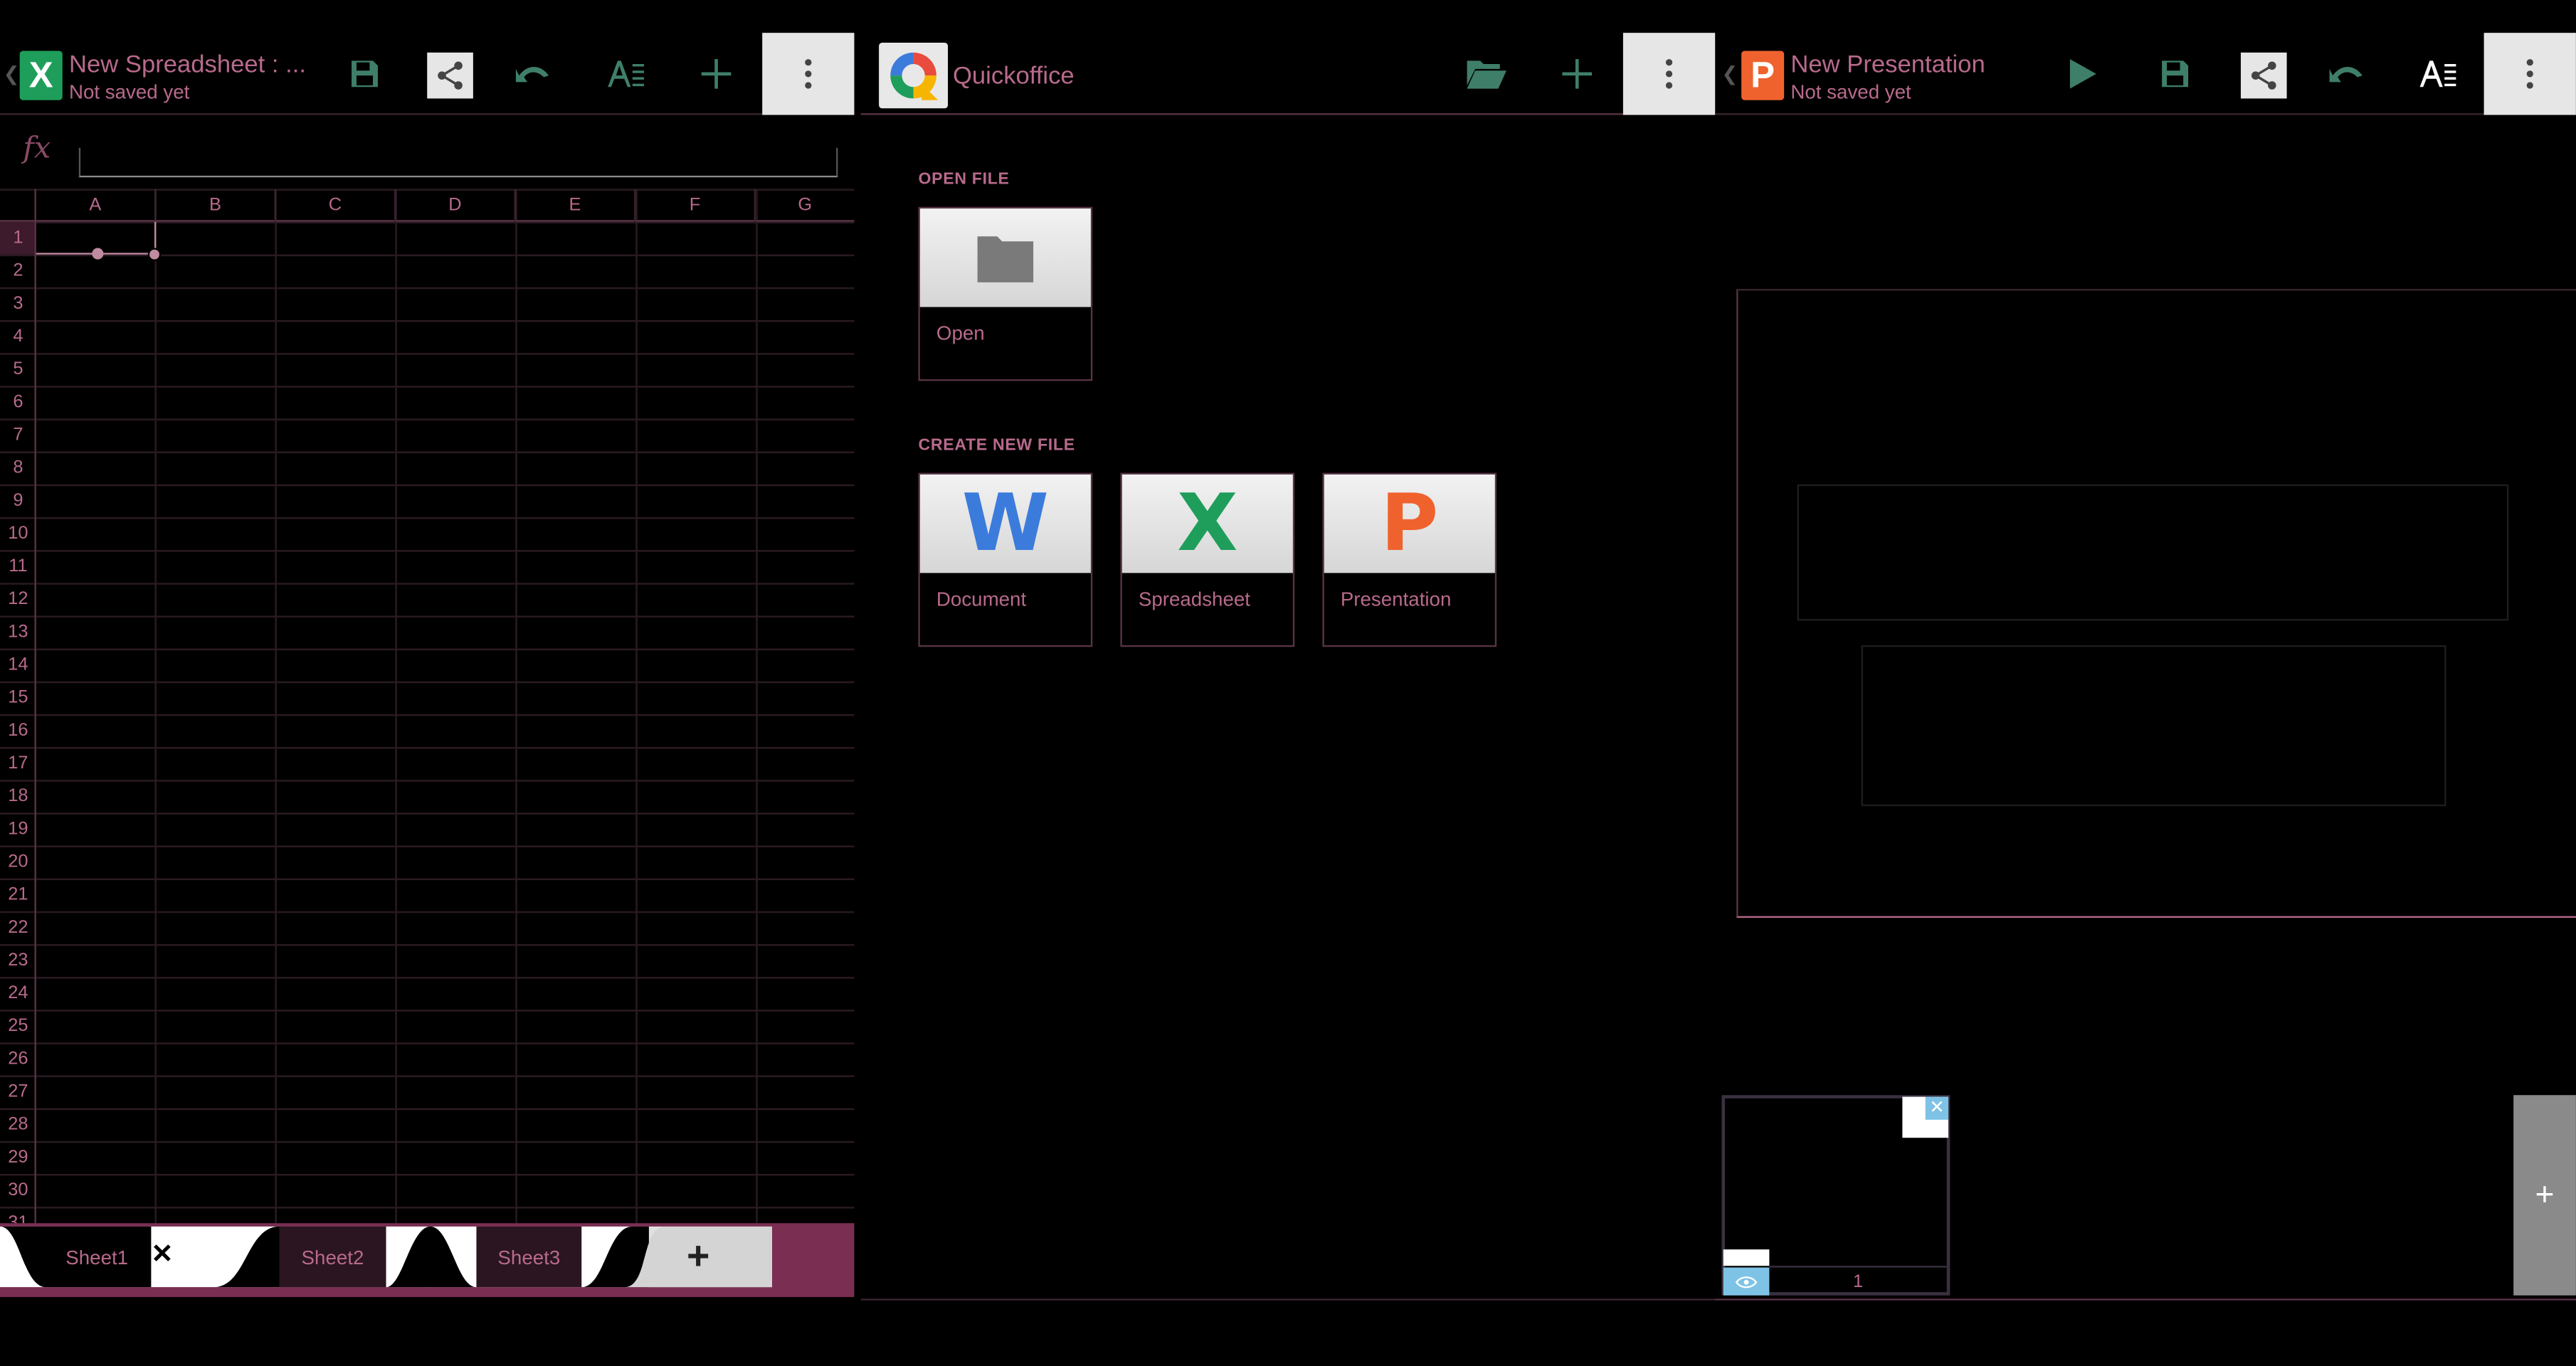 The height and width of the screenshot is (1366, 2576). What do you see at coordinates (716, 74) in the screenshot?
I see `insert-button` at bounding box center [716, 74].